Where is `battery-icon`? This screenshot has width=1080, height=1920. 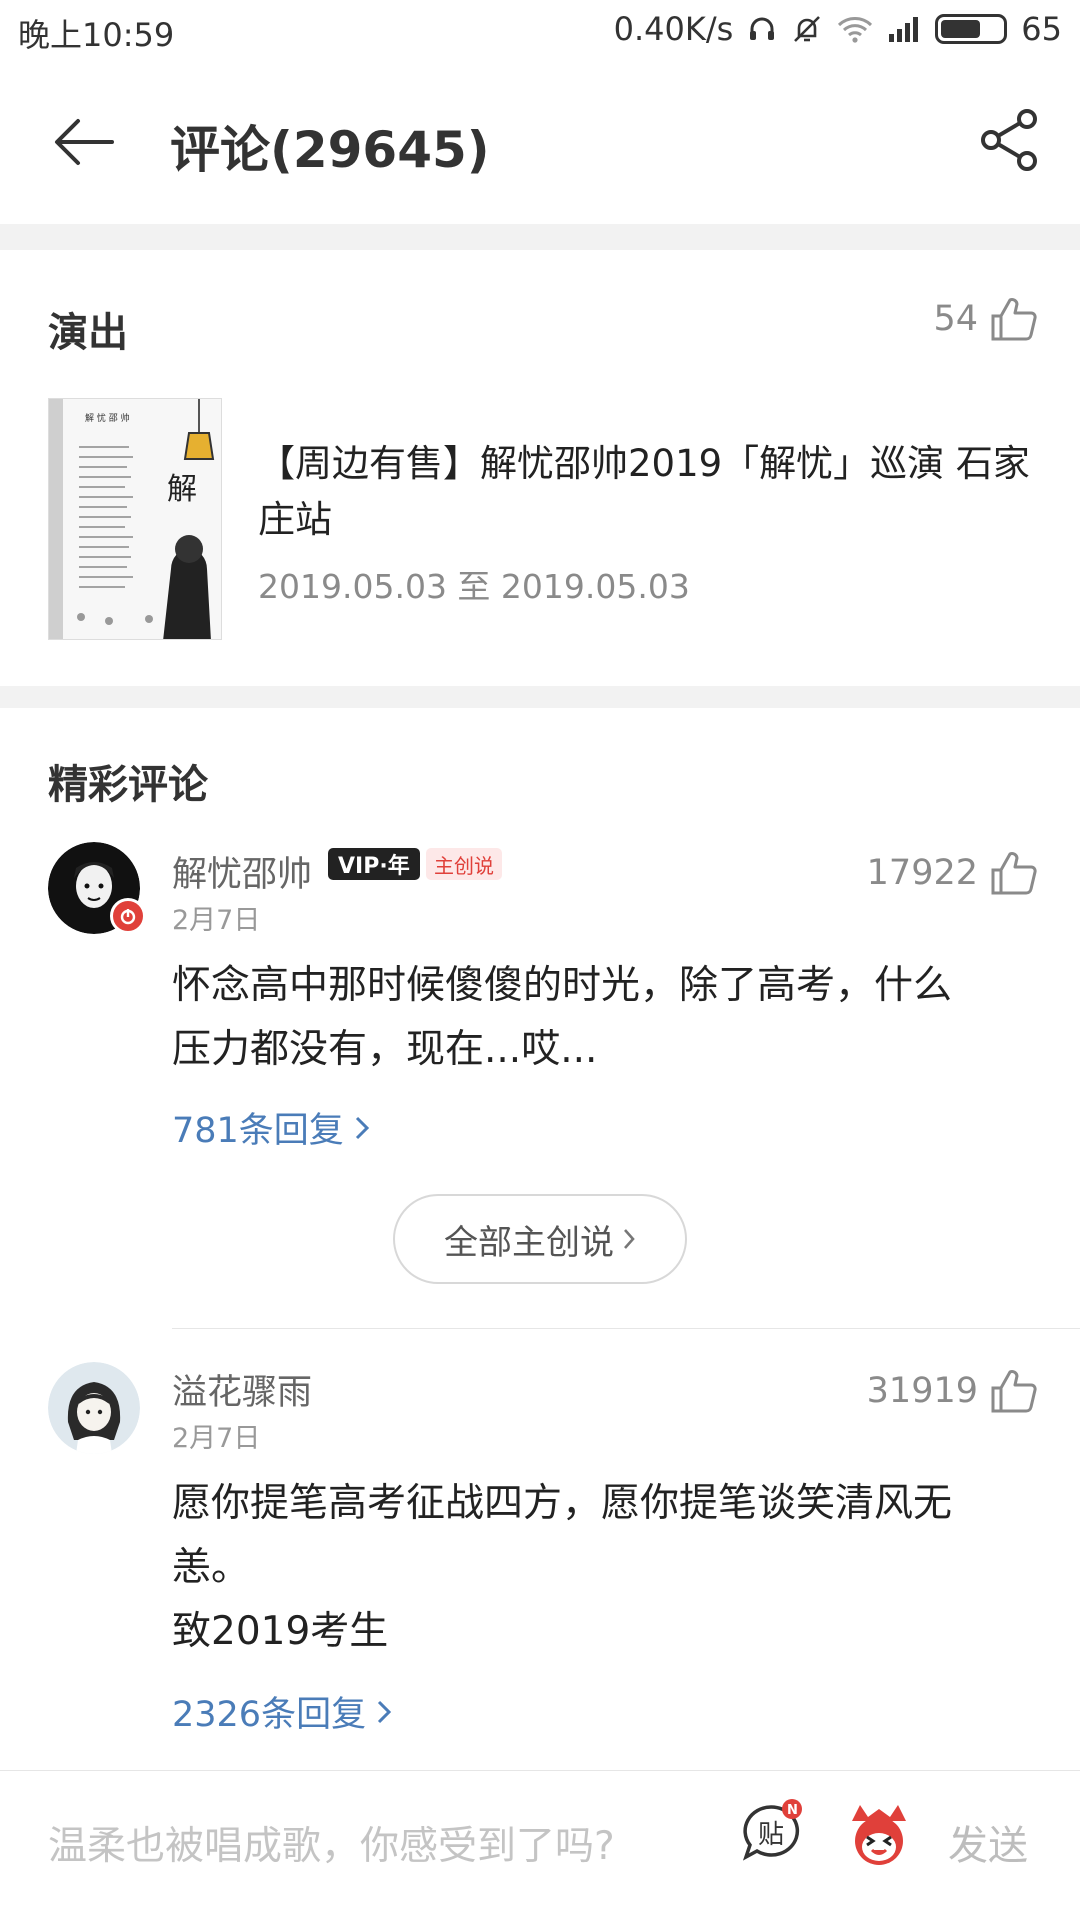 battery-icon is located at coordinates (971, 29).